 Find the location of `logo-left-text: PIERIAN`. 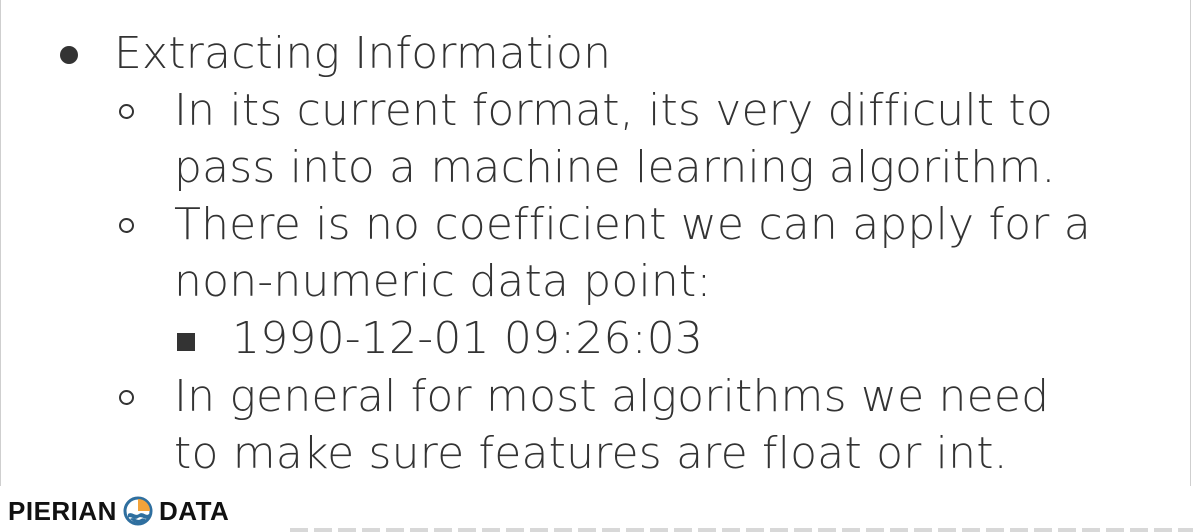

logo-left-text: PIERIAN is located at coordinates (62, 510).